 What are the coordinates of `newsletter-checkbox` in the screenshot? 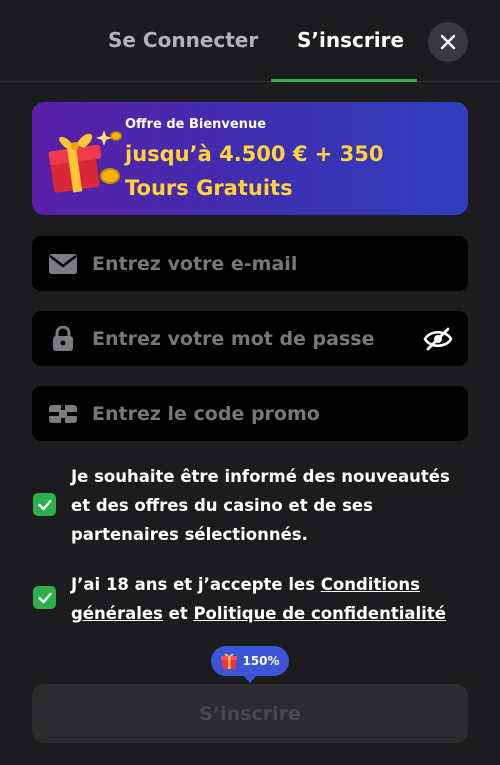 It's located at (44, 504).